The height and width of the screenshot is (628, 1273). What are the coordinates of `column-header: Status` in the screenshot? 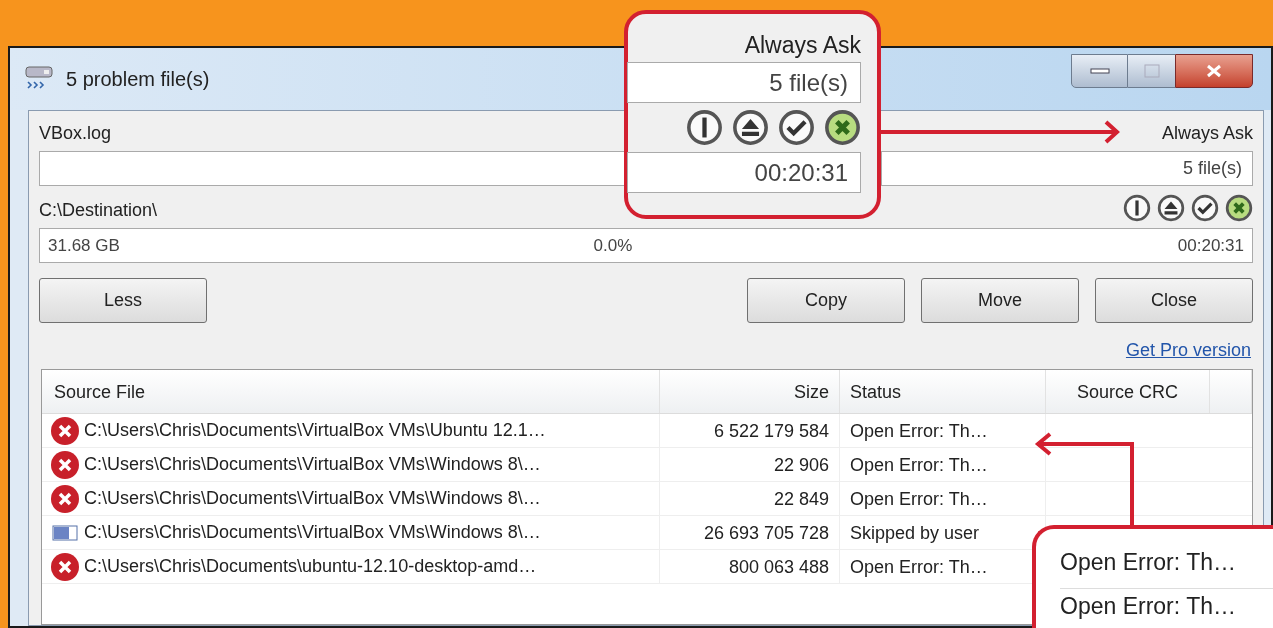 It's located at (943, 391).